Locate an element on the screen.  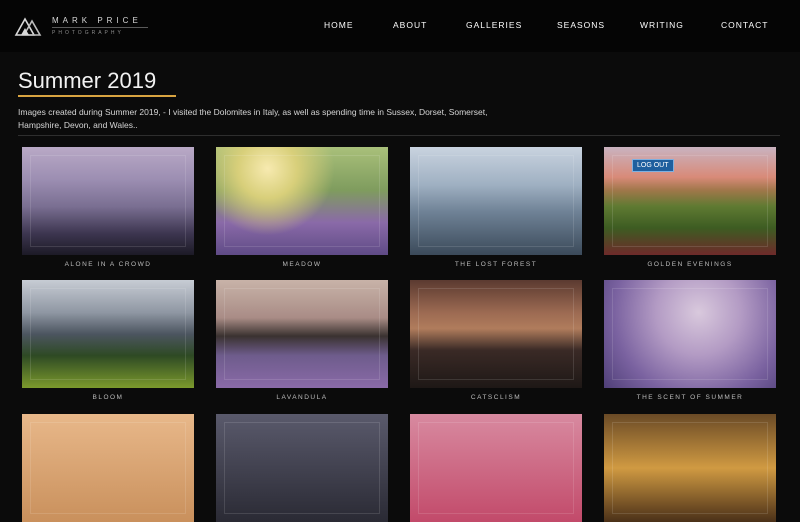
photo-caption: LAVANDULA is located at coordinates (302, 397).